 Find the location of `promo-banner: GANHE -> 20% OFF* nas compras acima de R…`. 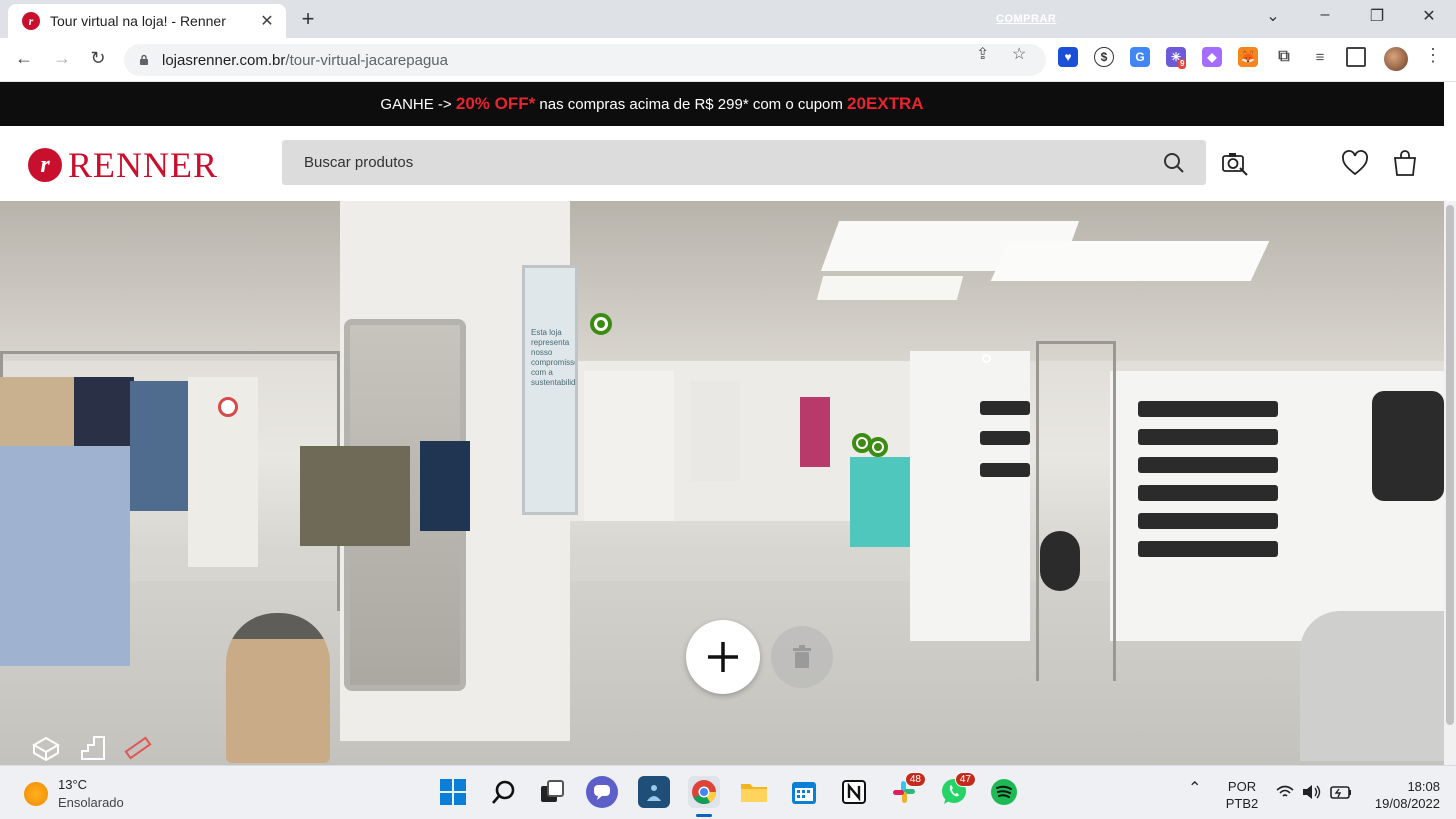

promo-banner: GANHE -> 20% OFF* nas compras acima de R… is located at coordinates (722, 104).